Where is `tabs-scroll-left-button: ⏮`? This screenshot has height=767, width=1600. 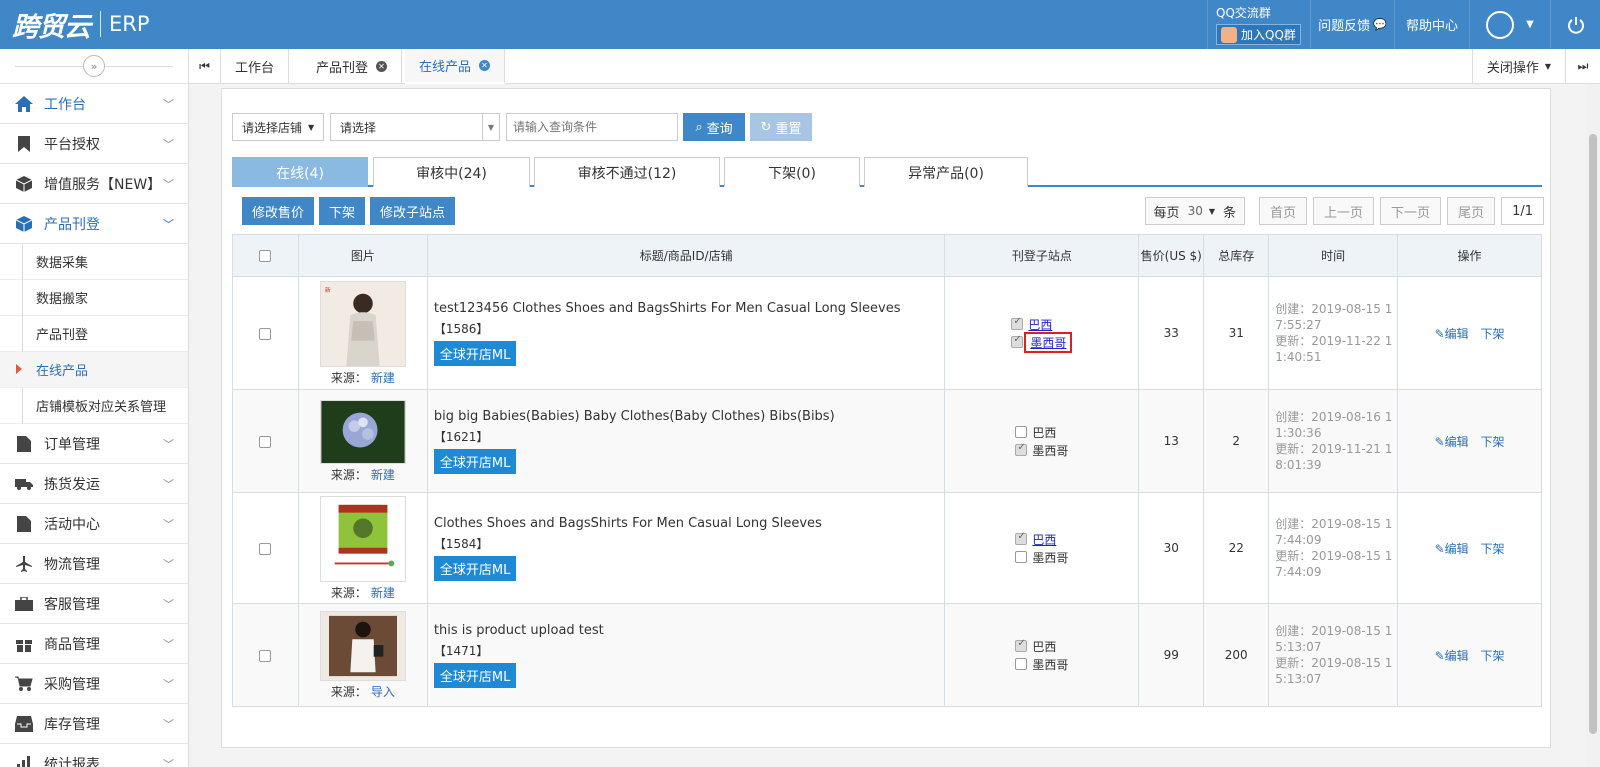
tabs-scroll-left-button: ⏮ is located at coordinates (205, 66).